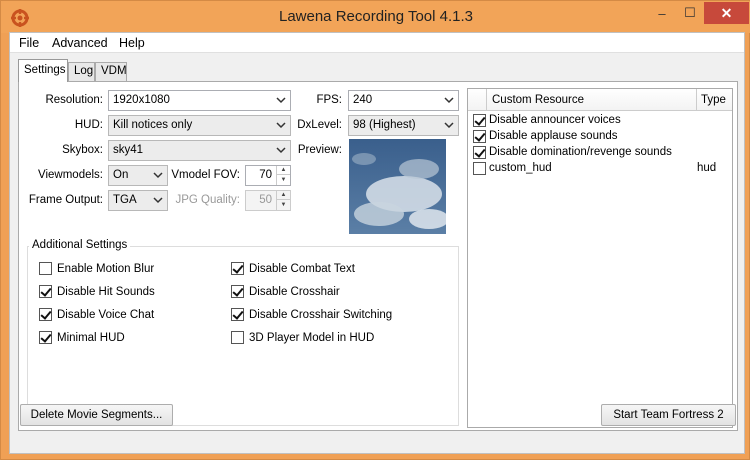  I want to click on table-row: Disable applause sounds, so click(600, 137).